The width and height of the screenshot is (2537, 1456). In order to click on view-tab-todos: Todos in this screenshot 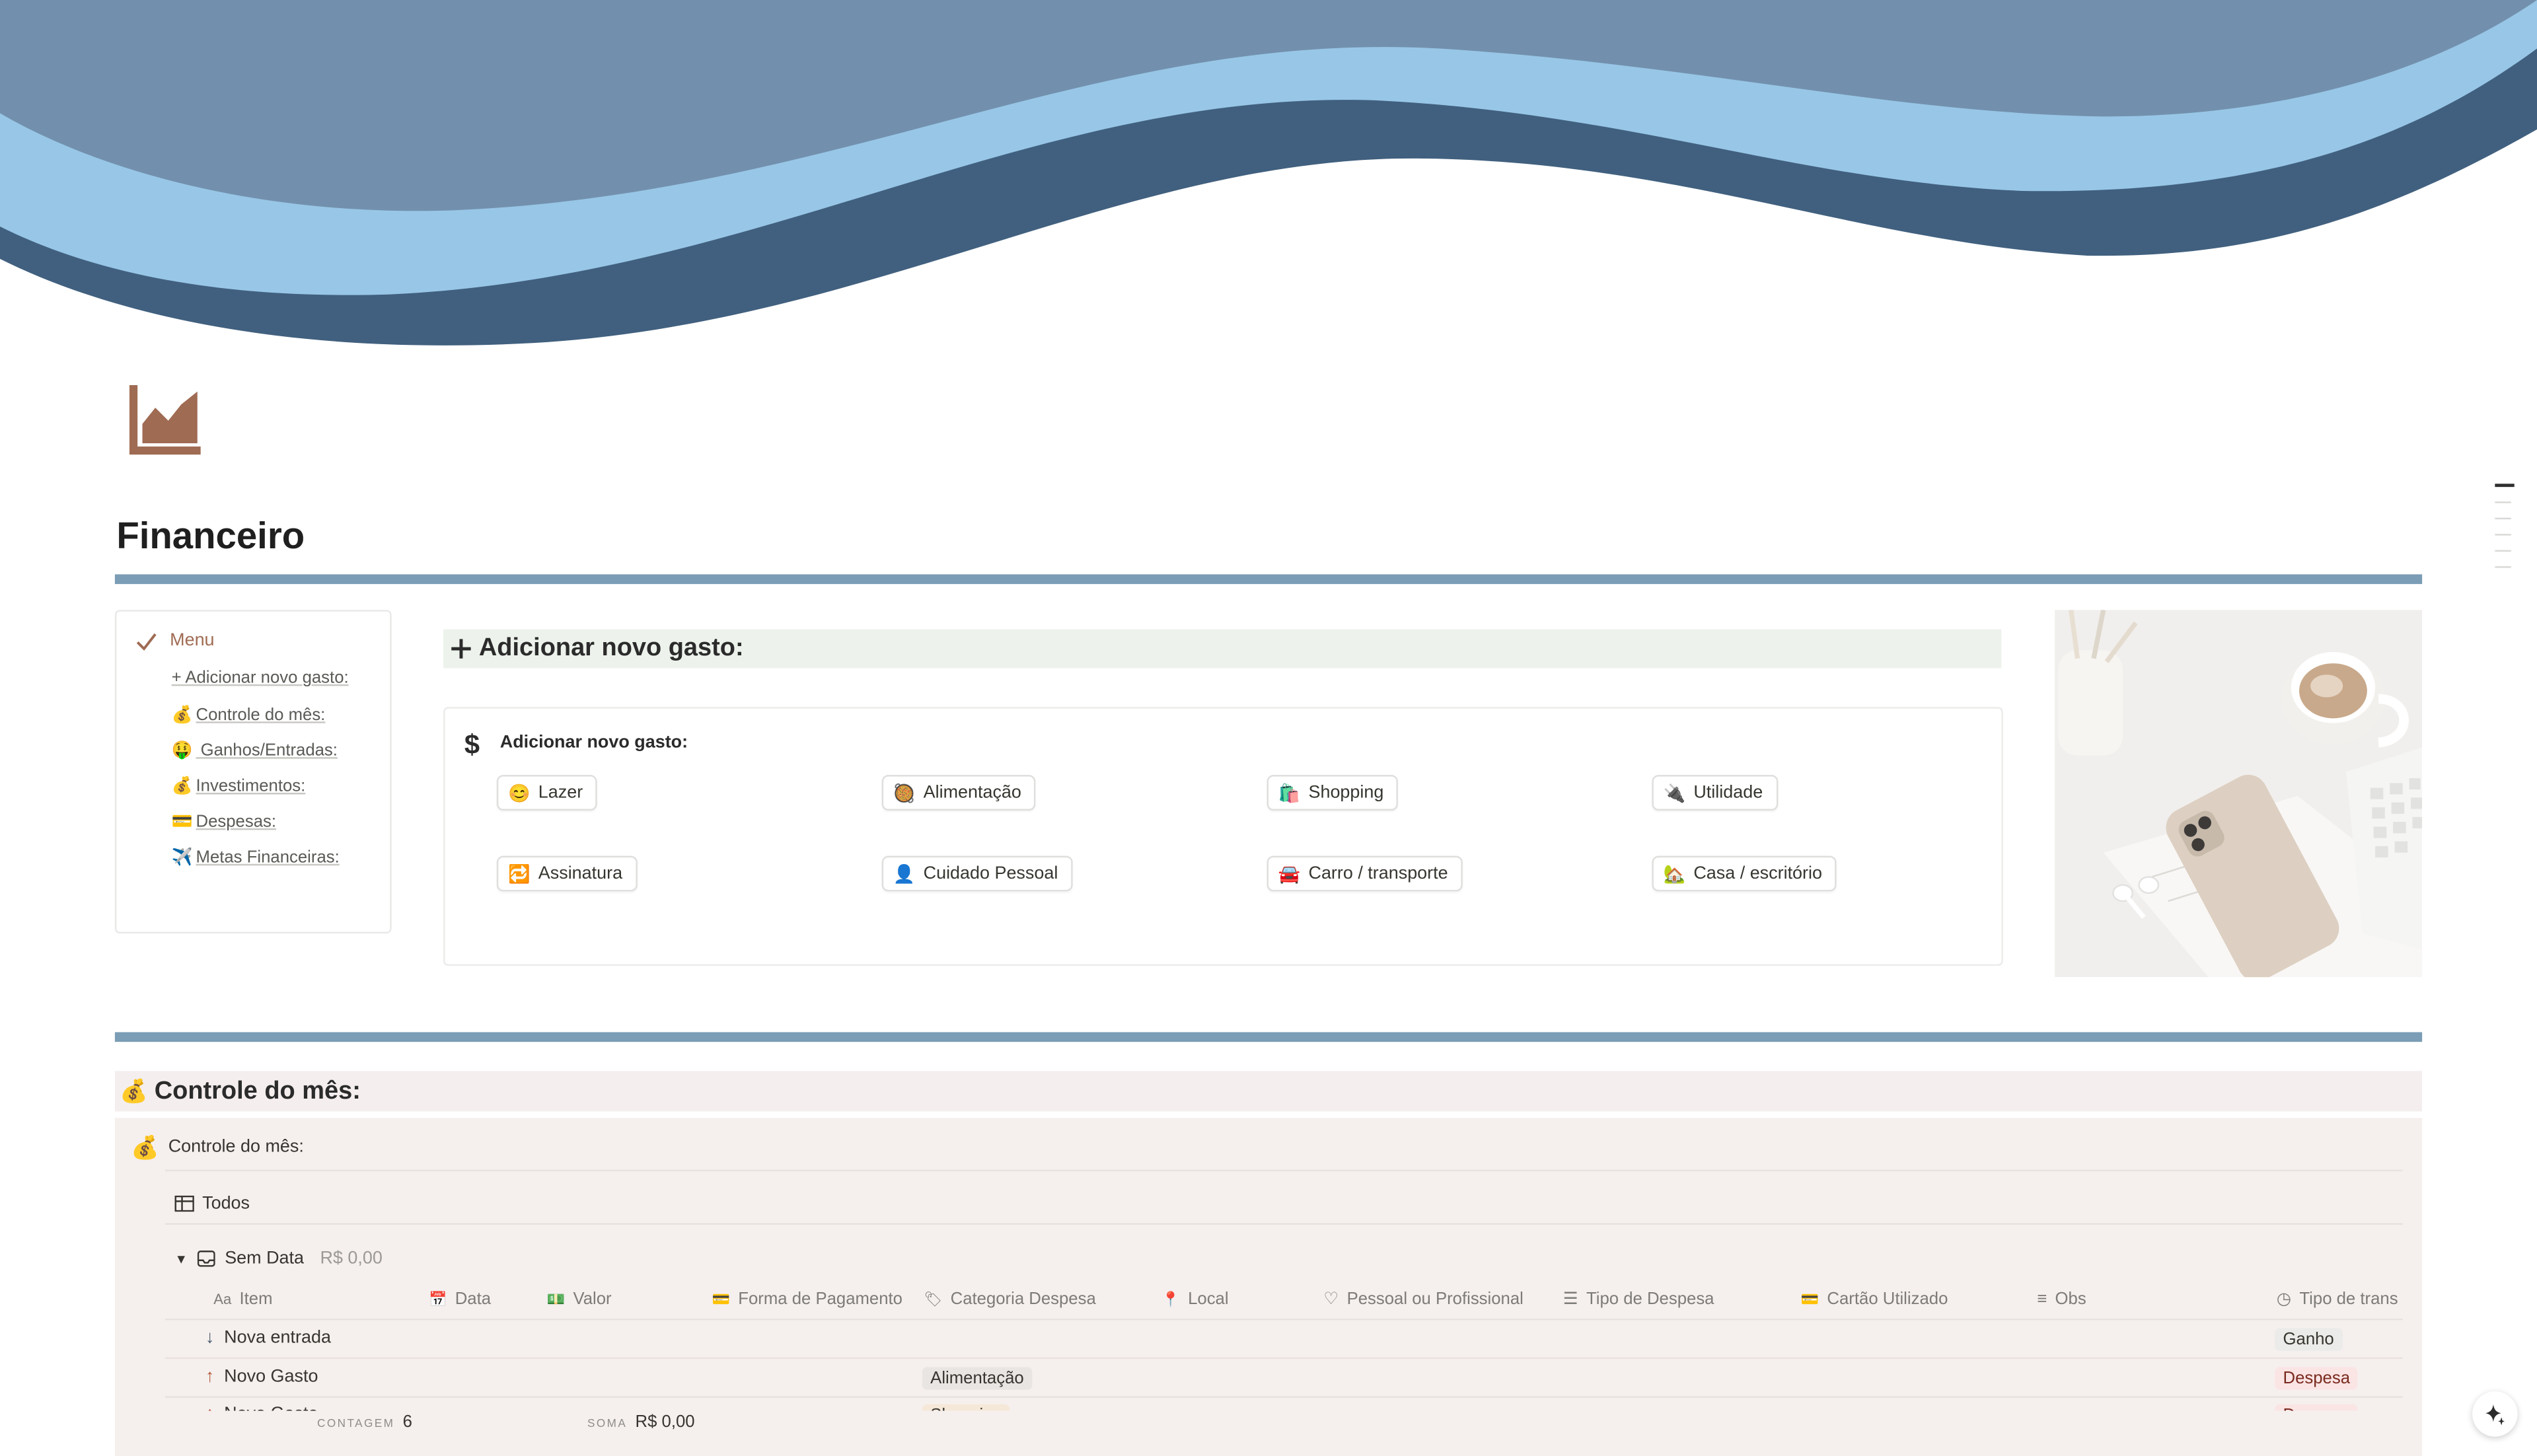, I will do `click(212, 1204)`.